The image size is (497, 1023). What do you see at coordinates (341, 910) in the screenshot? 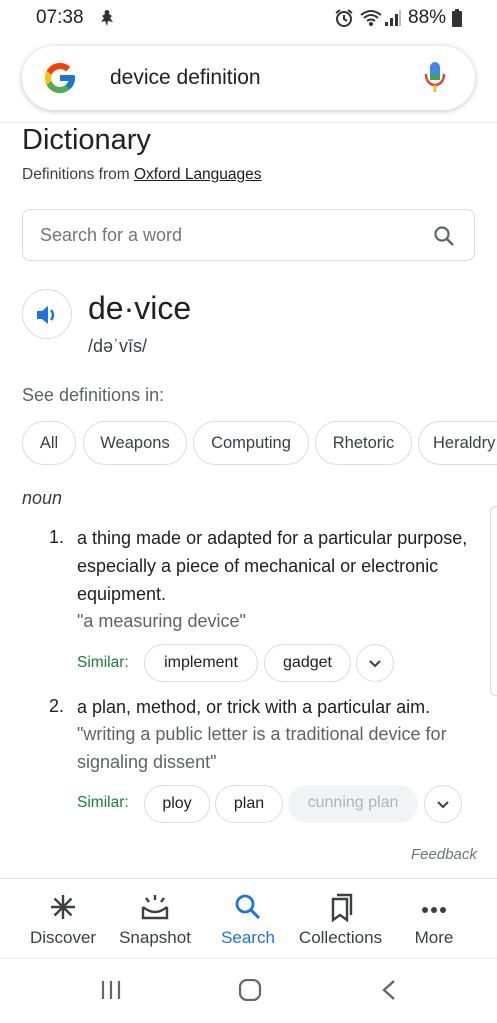
I see `bookmarks-icon` at bounding box center [341, 910].